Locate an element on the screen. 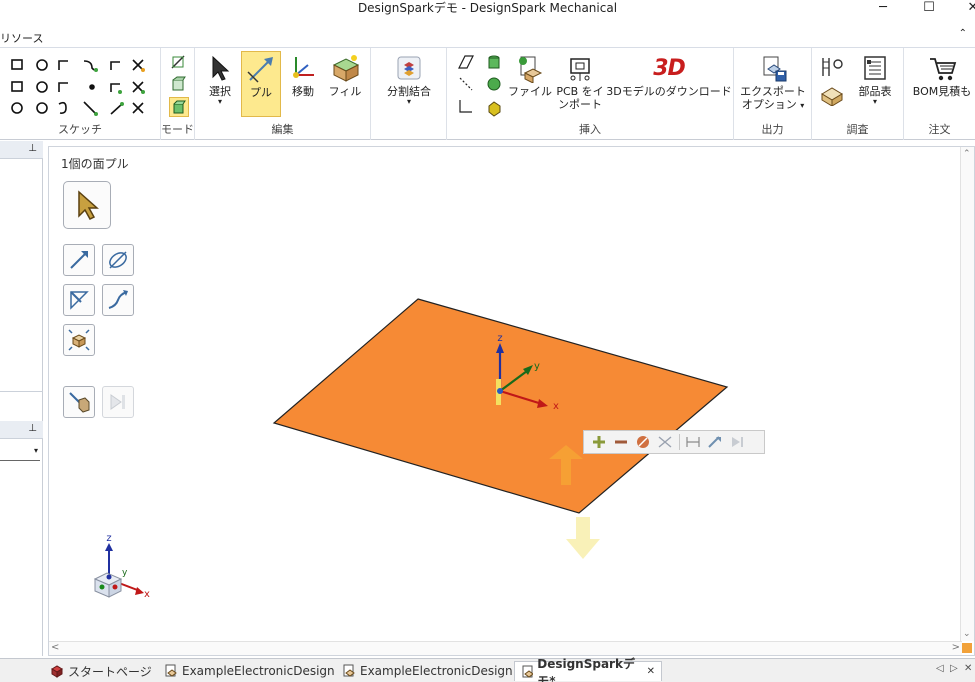 Image resolution: width=975 pixels, height=682 pixels. download-3d-model-label: 3Dモデルのダウンロード is located at coordinates (669, 91).